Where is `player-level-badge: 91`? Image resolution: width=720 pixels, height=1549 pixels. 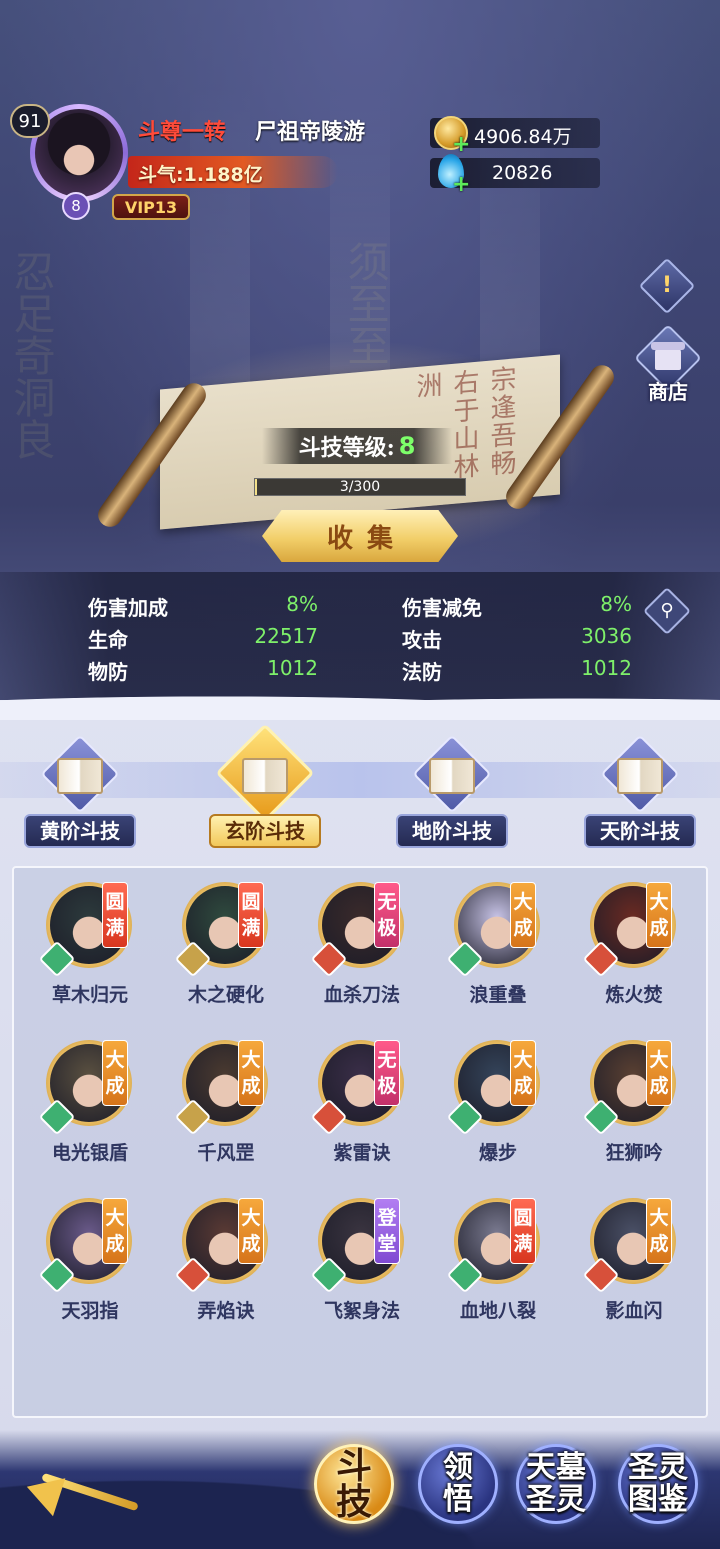
player-level-badge: 91 is located at coordinates (30, 121).